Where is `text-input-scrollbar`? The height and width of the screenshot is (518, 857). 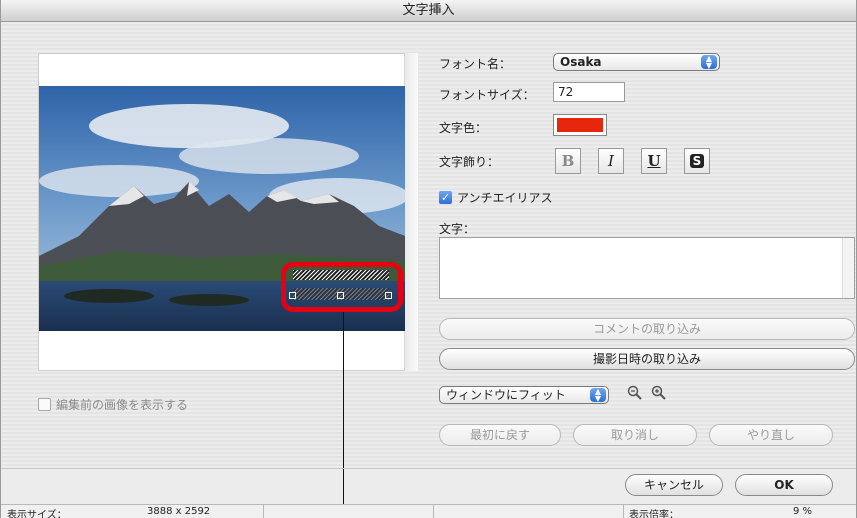
text-input-scrollbar is located at coordinates (848, 268).